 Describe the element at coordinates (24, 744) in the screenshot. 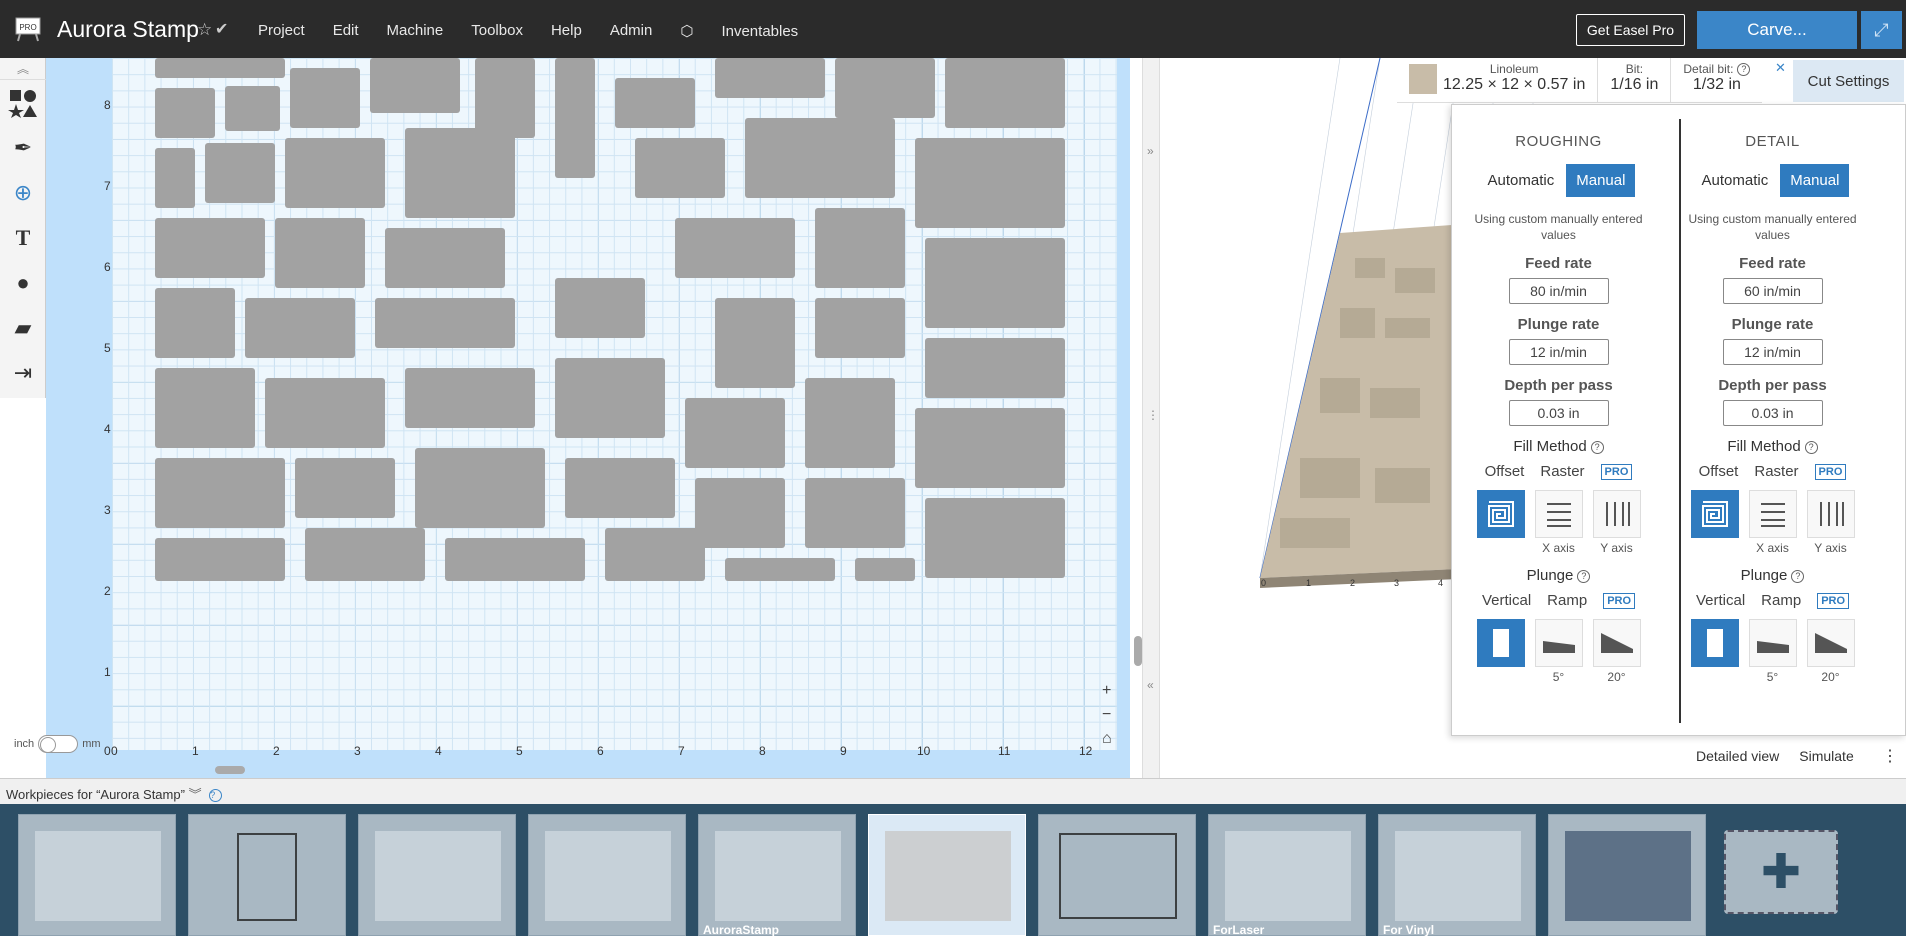

I see `unit-inch-label: inch` at that location.